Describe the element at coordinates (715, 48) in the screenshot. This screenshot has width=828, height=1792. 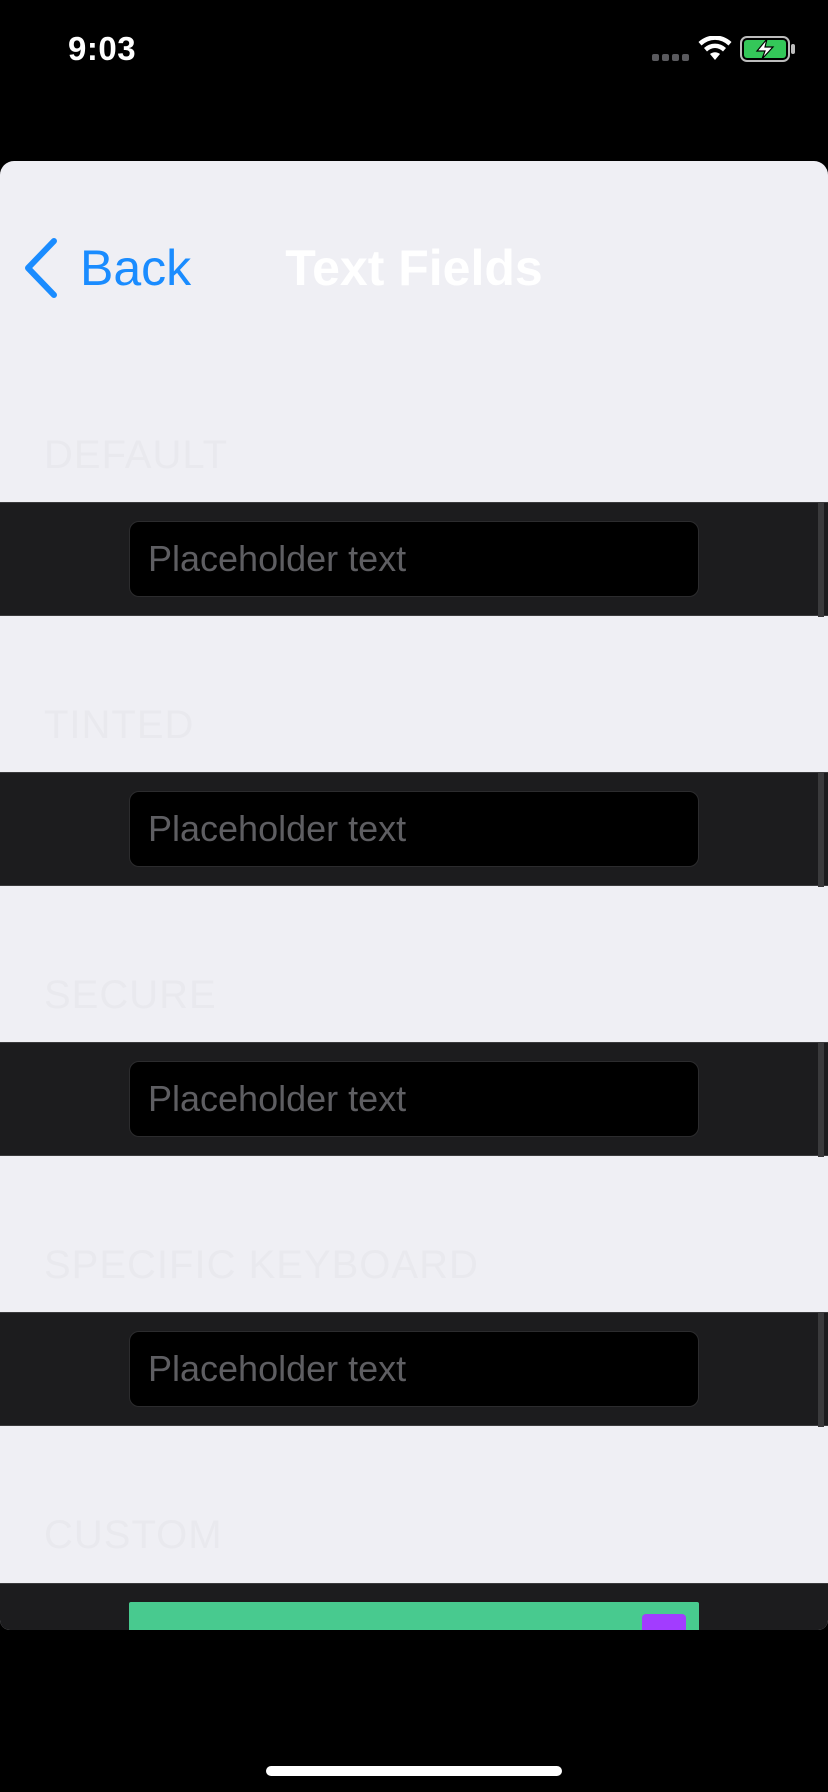
I see `wifi-icon` at that location.